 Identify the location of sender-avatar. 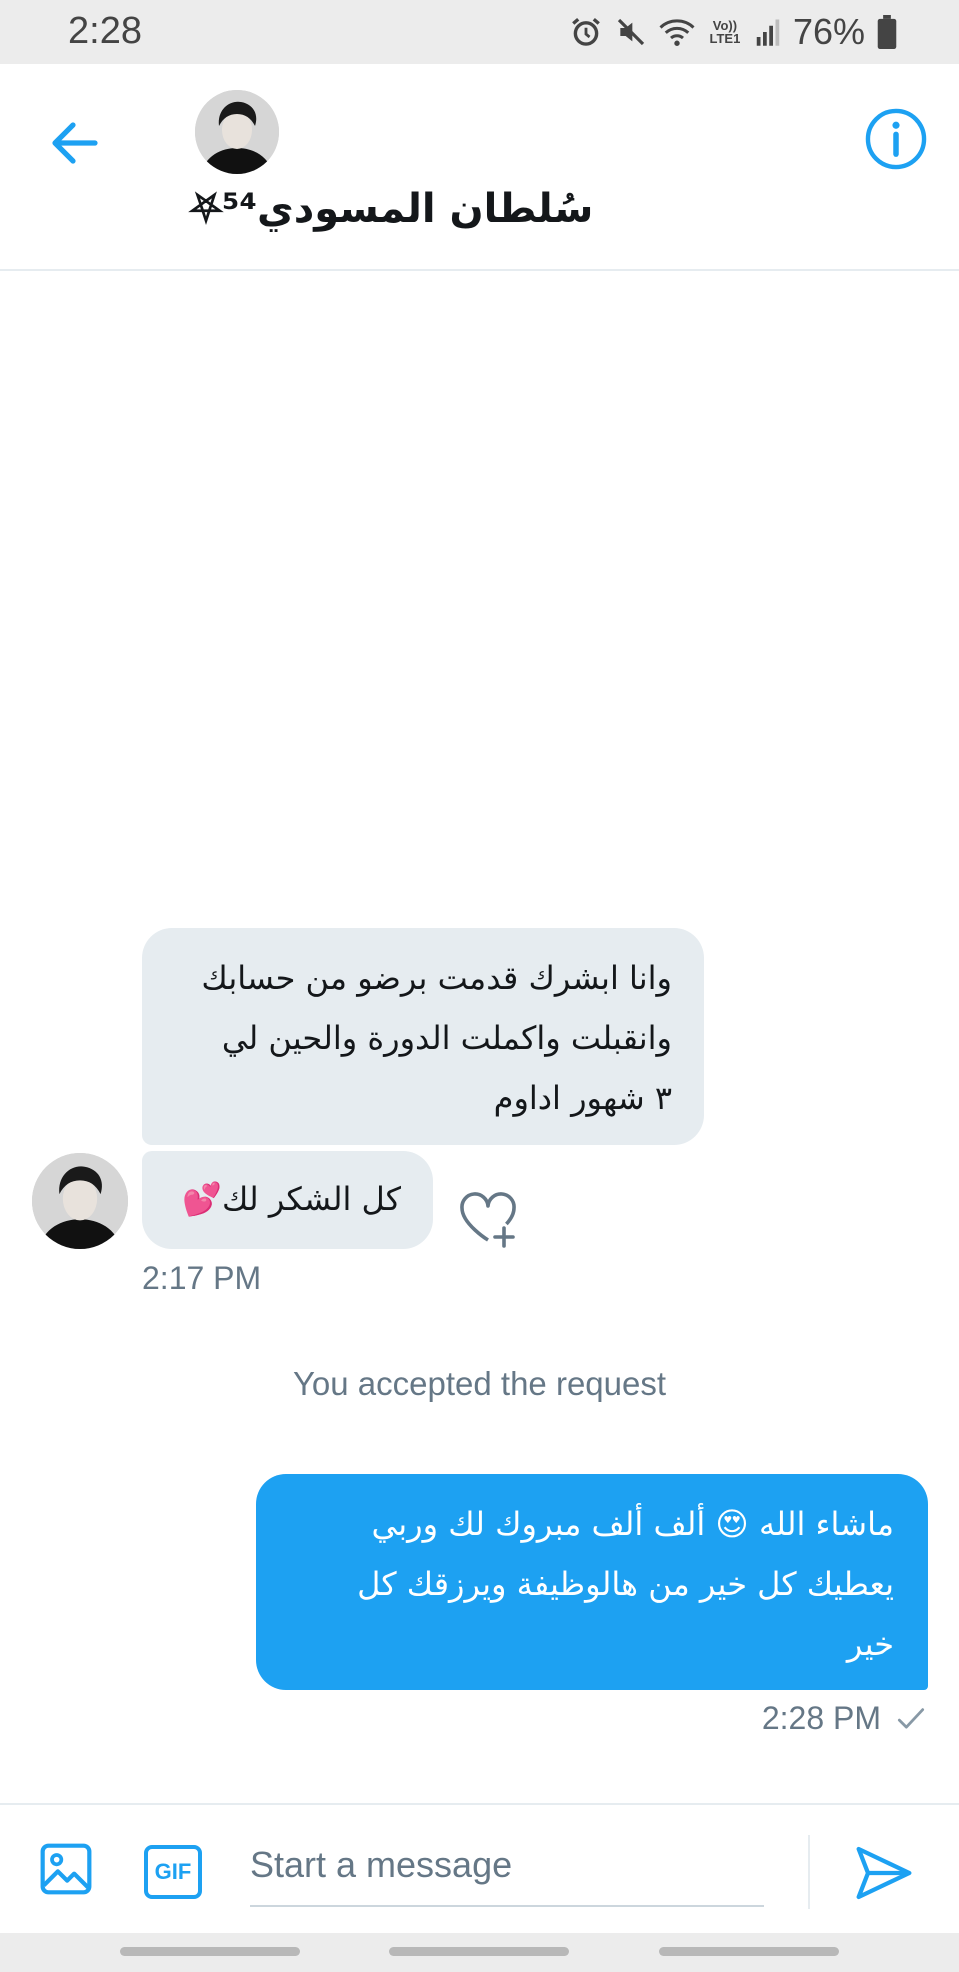
(80, 1201).